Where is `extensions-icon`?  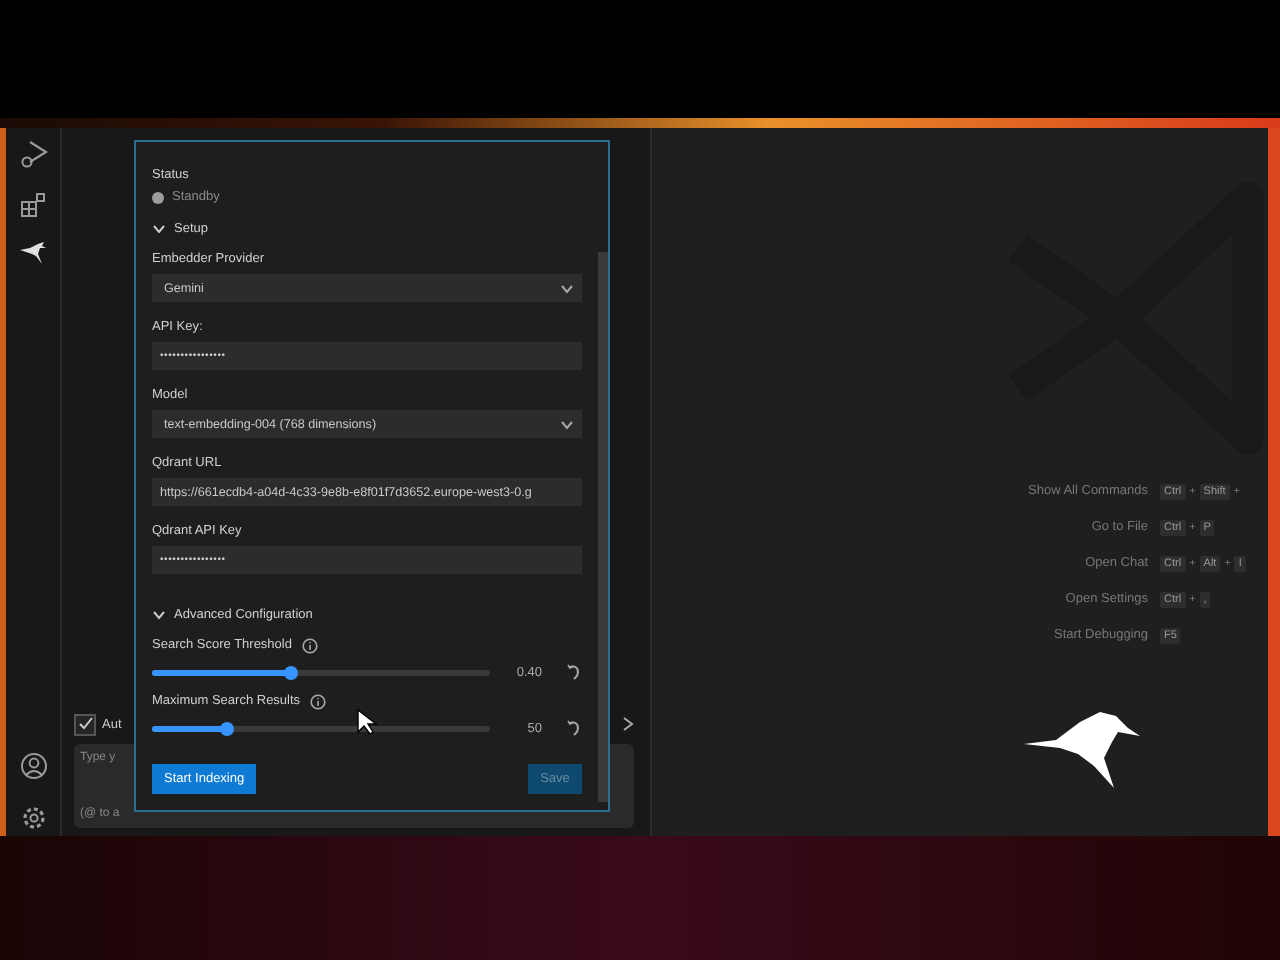
extensions-icon is located at coordinates (33, 205).